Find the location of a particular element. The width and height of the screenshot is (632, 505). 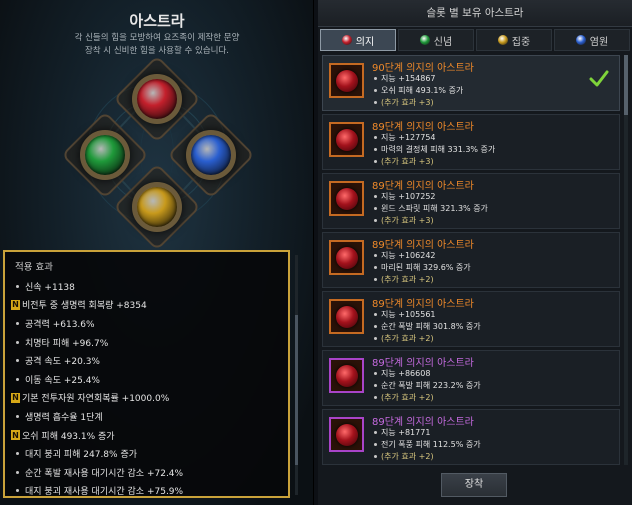

panel-header: 슬롯 별 보유 아스트라 is located at coordinates (475, 13).